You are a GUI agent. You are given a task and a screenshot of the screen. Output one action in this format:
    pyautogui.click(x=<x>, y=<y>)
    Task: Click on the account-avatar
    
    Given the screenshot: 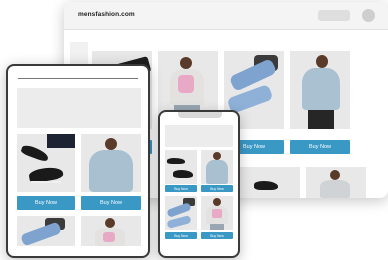 What is the action you would take?
    pyautogui.click(x=368, y=15)
    